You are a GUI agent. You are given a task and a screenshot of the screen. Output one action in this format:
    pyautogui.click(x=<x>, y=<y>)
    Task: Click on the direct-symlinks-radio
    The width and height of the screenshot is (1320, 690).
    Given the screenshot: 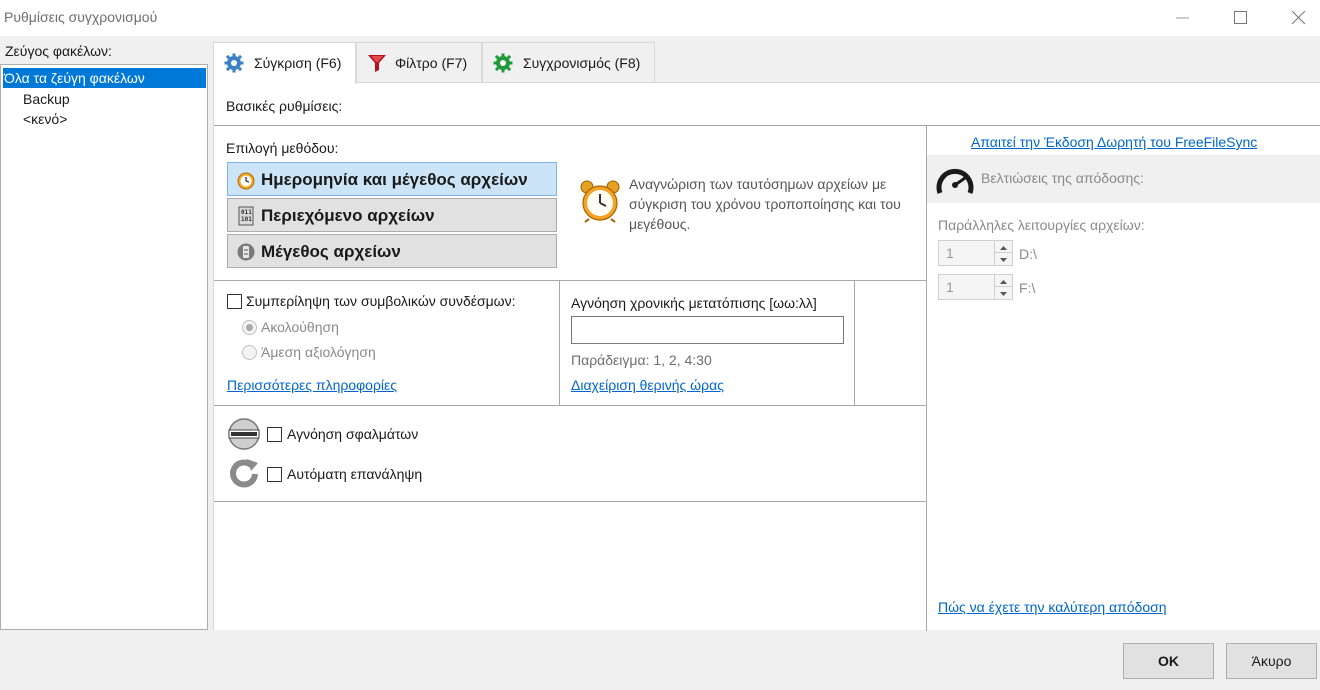 What is the action you would take?
    pyautogui.click(x=249, y=352)
    